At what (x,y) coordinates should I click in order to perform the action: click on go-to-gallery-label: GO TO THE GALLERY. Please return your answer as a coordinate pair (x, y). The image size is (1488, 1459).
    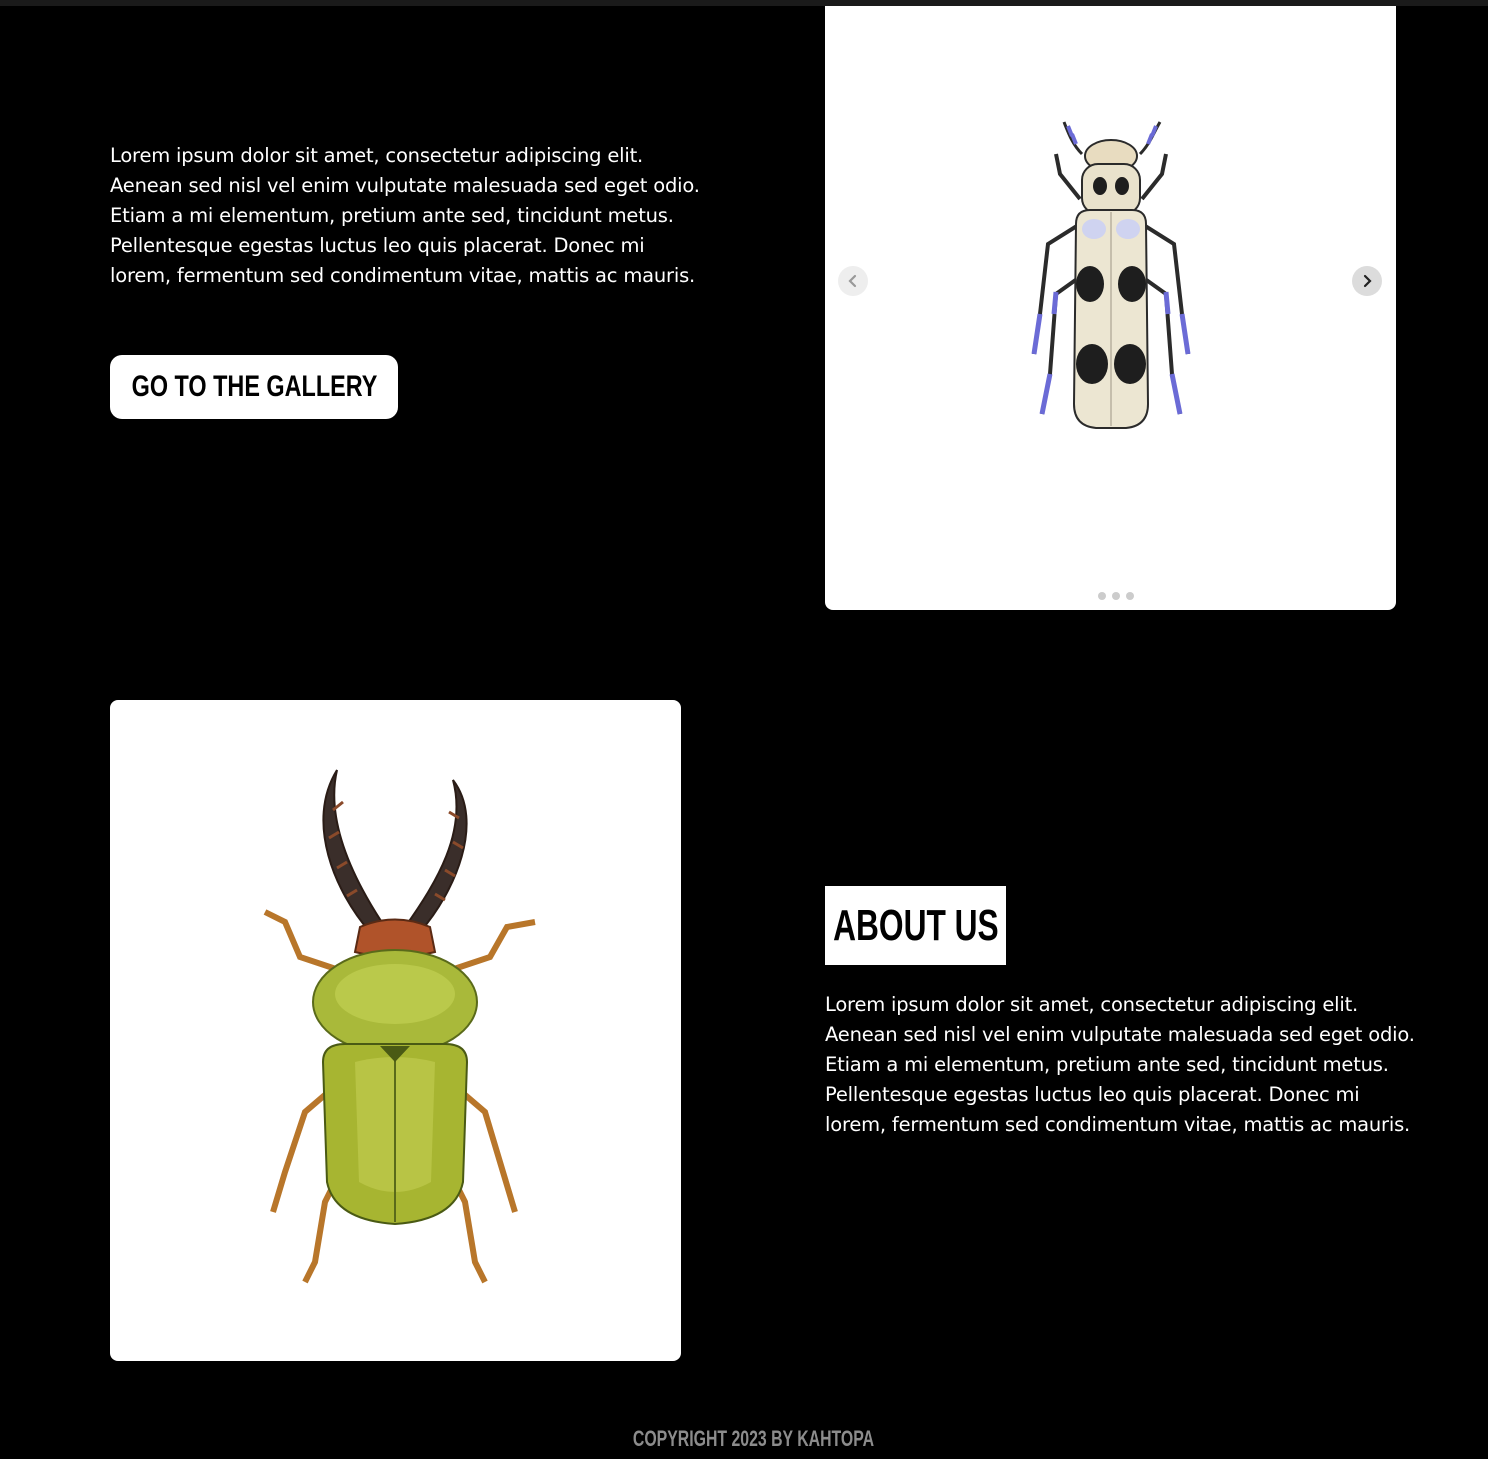
    Looking at the image, I should click on (254, 386).